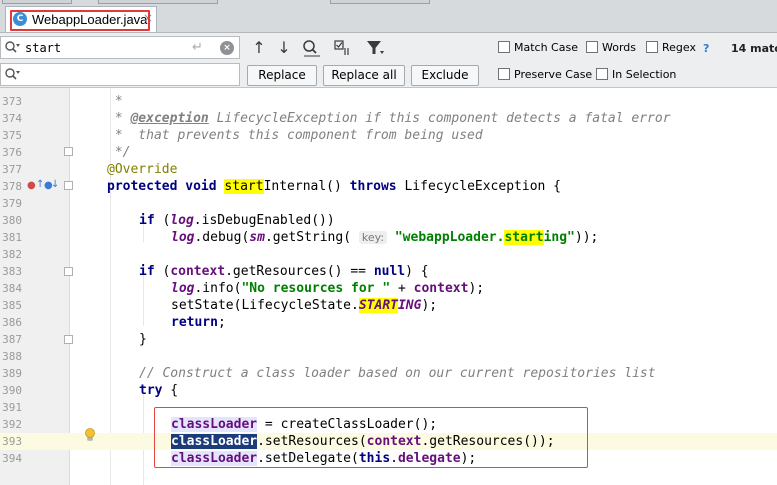 The width and height of the screenshot is (777, 485). What do you see at coordinates (12, 152) in the screenshot?
I see `line-number: 376` at bounding box center [12, 152].